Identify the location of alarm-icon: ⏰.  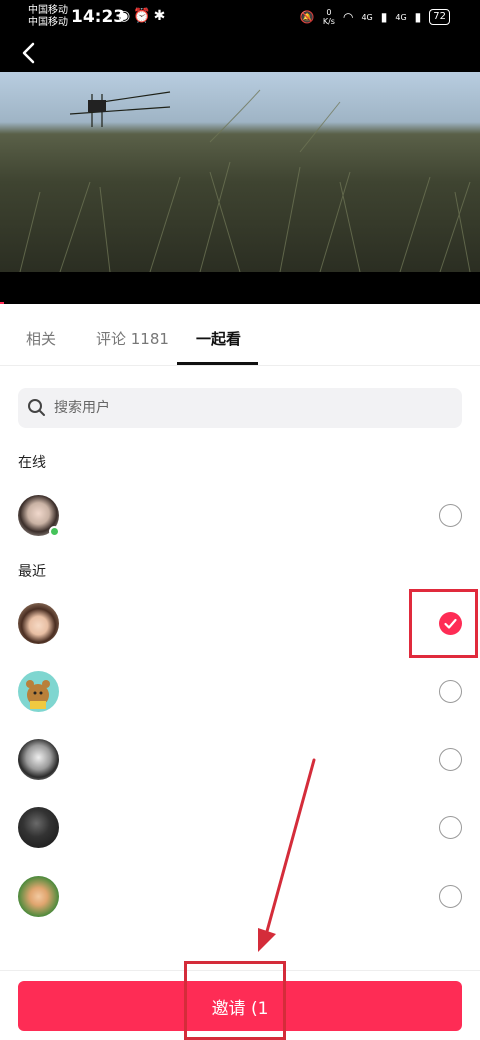
(143, 16).